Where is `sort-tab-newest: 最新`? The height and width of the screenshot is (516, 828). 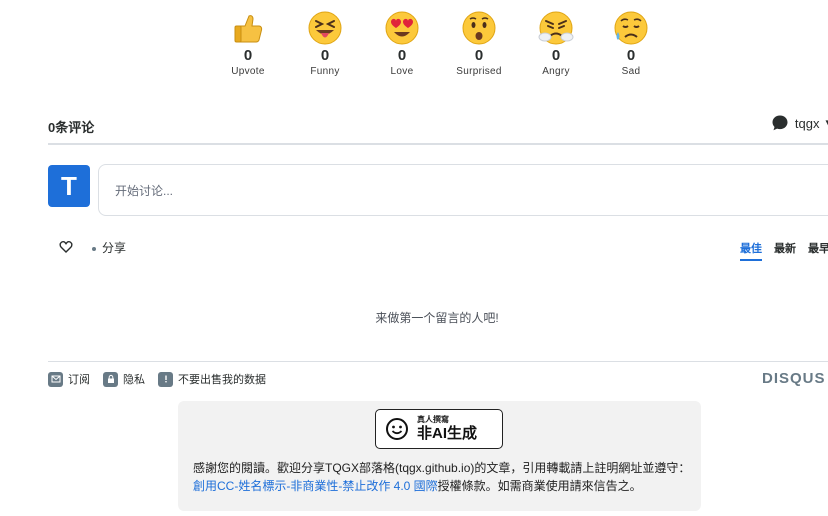 sort-tab-newest: 最新 is located at coordinates (785, 250).